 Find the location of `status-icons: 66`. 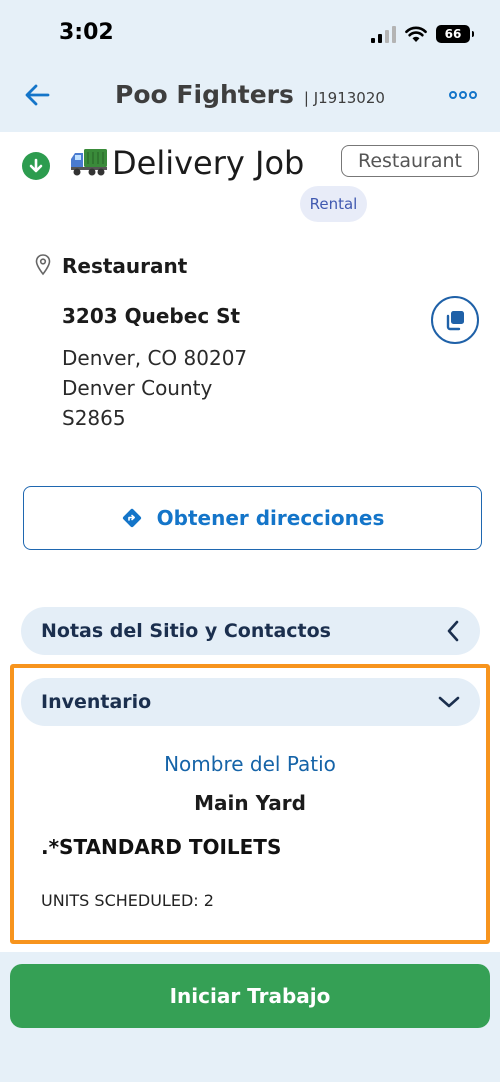

status-icons: 66 is located at coordinates (422, 34).